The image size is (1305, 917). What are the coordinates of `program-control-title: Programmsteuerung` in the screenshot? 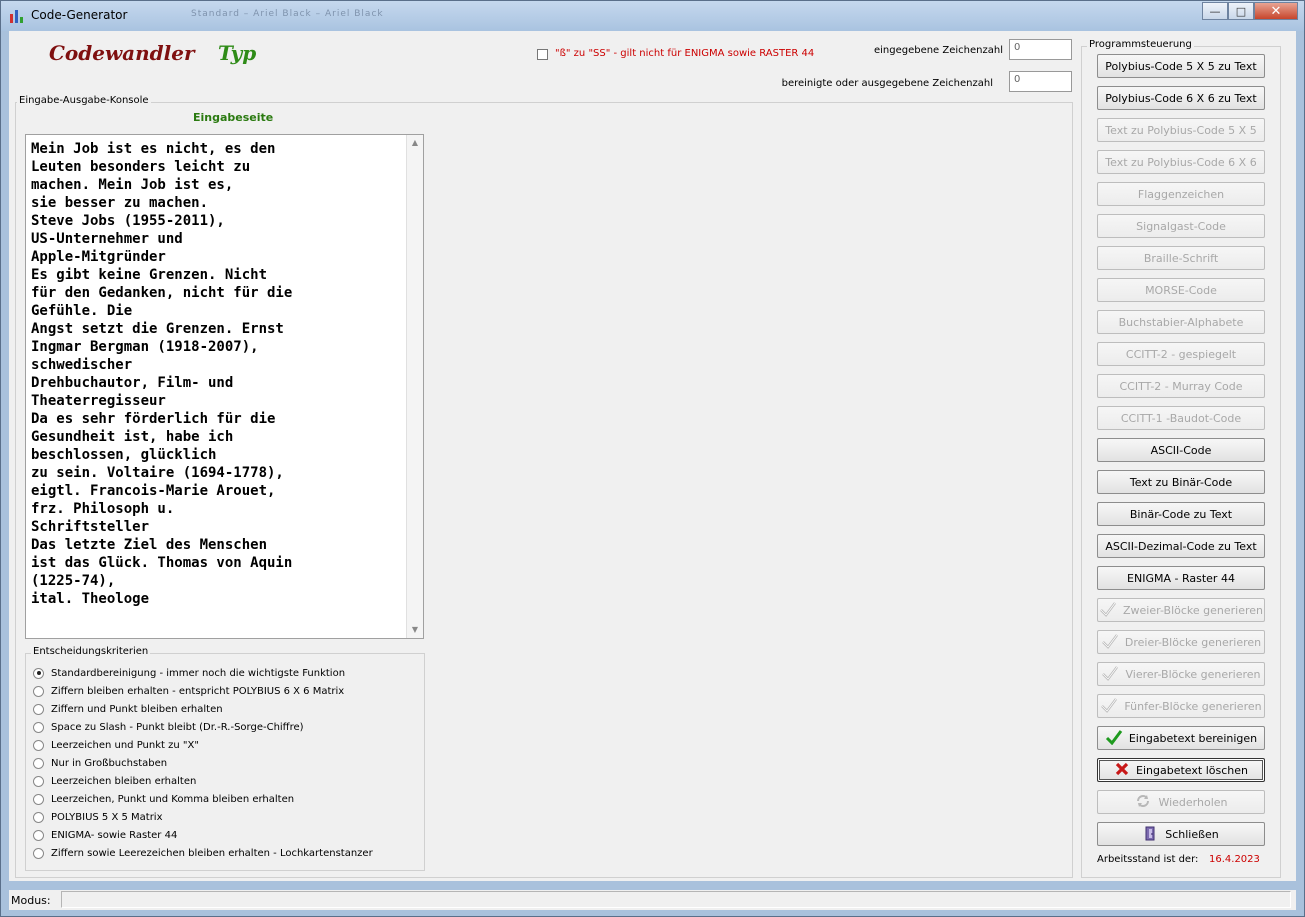 It's located at (1140, 44).